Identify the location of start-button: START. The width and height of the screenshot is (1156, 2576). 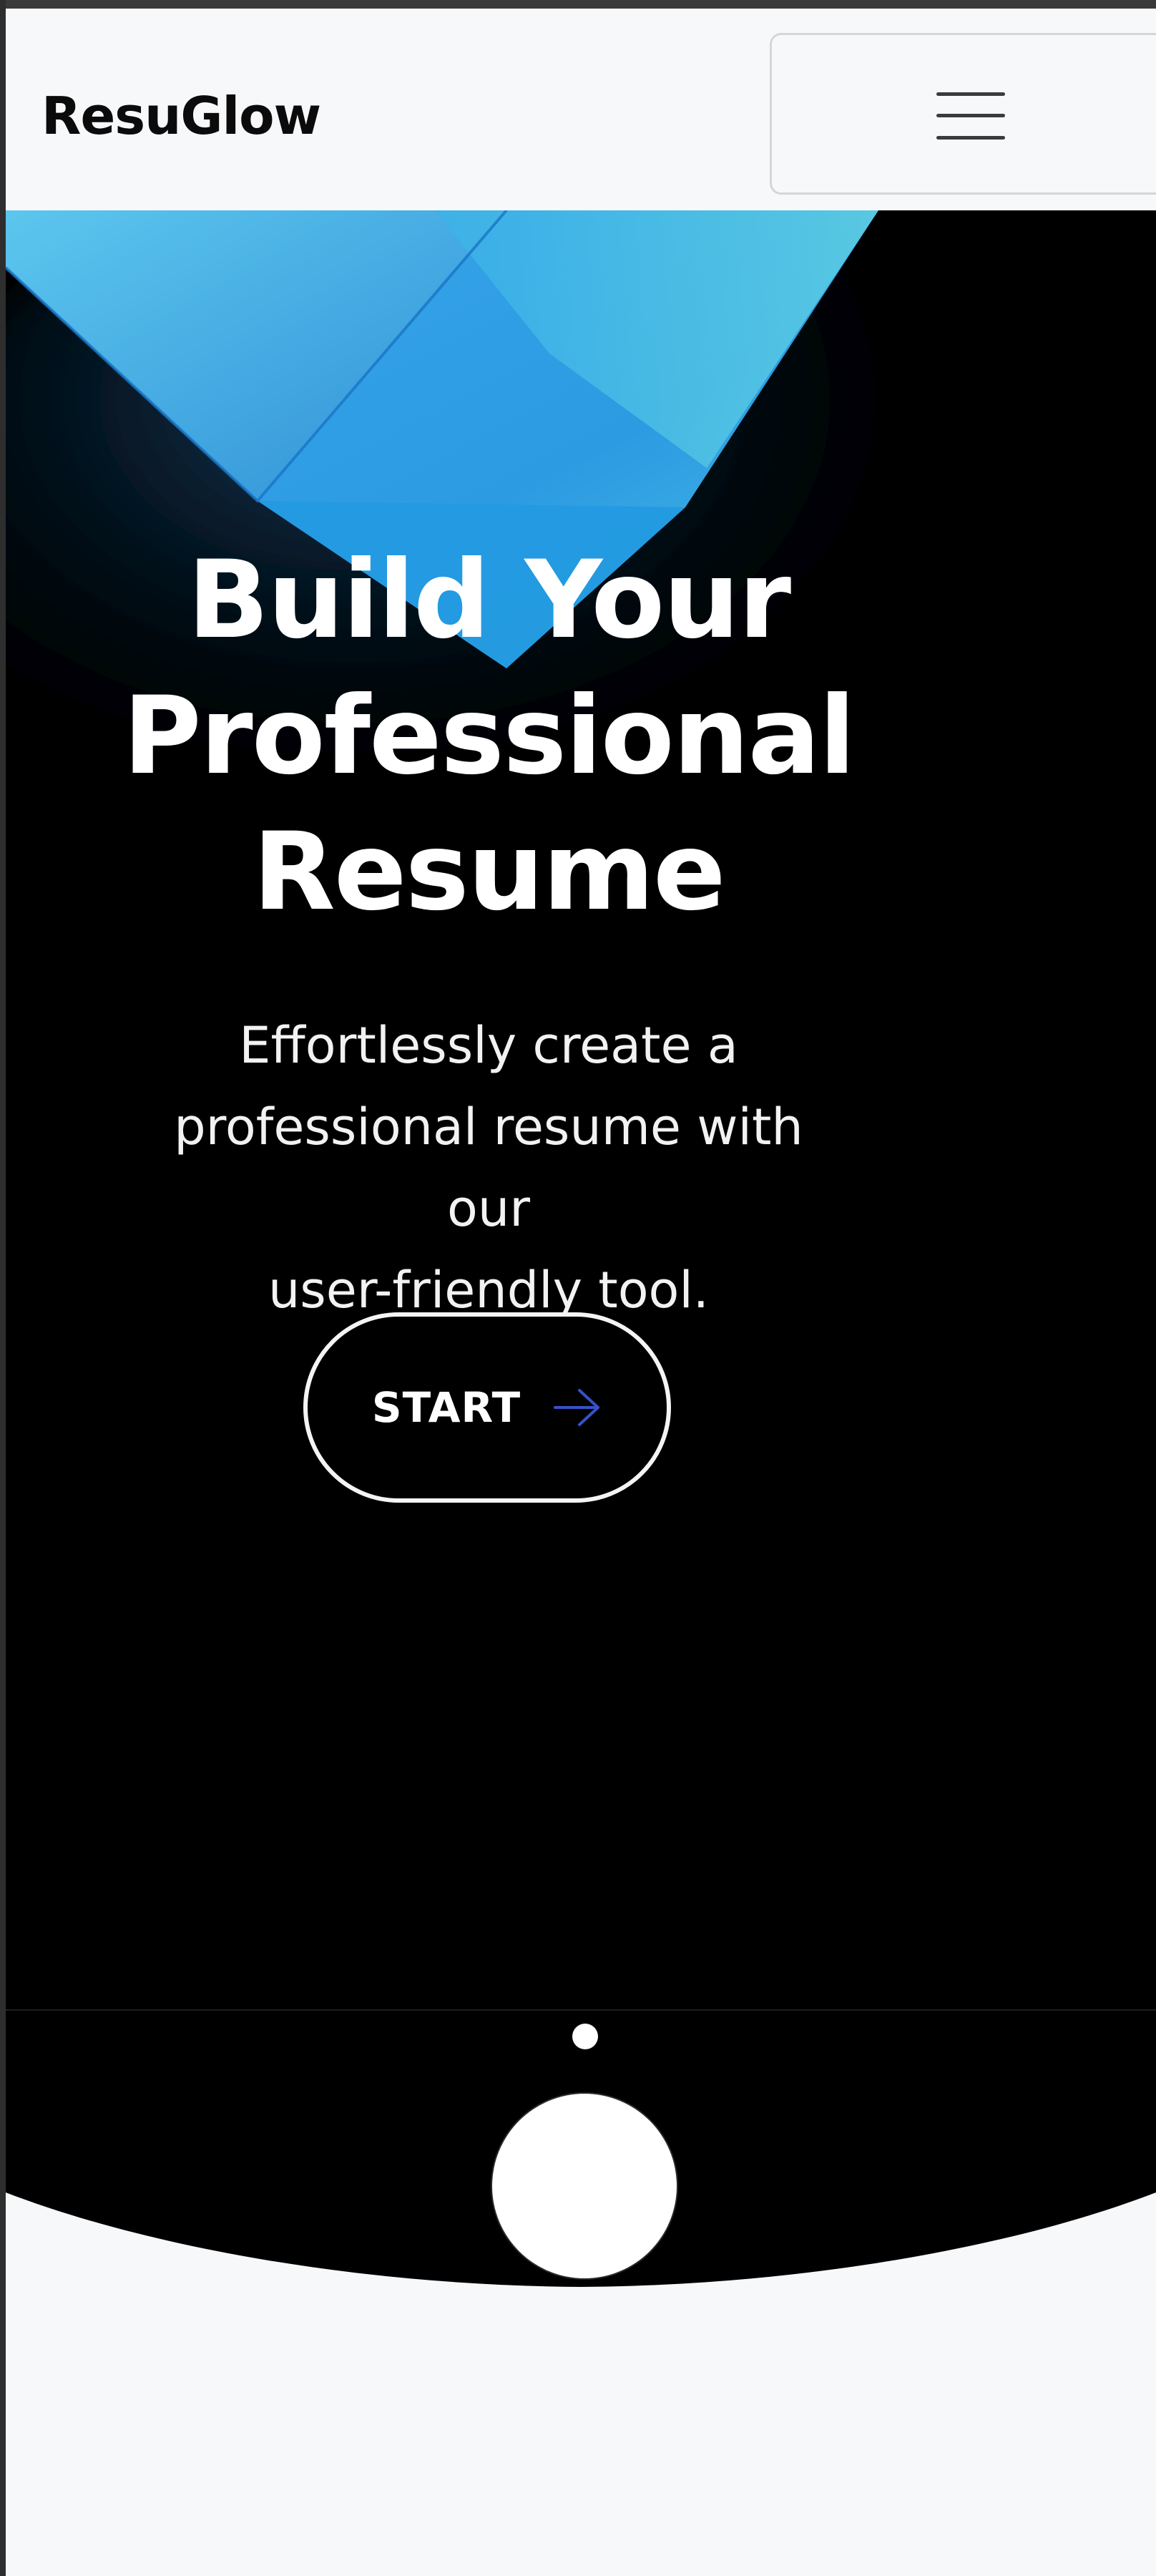
(487, 1407).